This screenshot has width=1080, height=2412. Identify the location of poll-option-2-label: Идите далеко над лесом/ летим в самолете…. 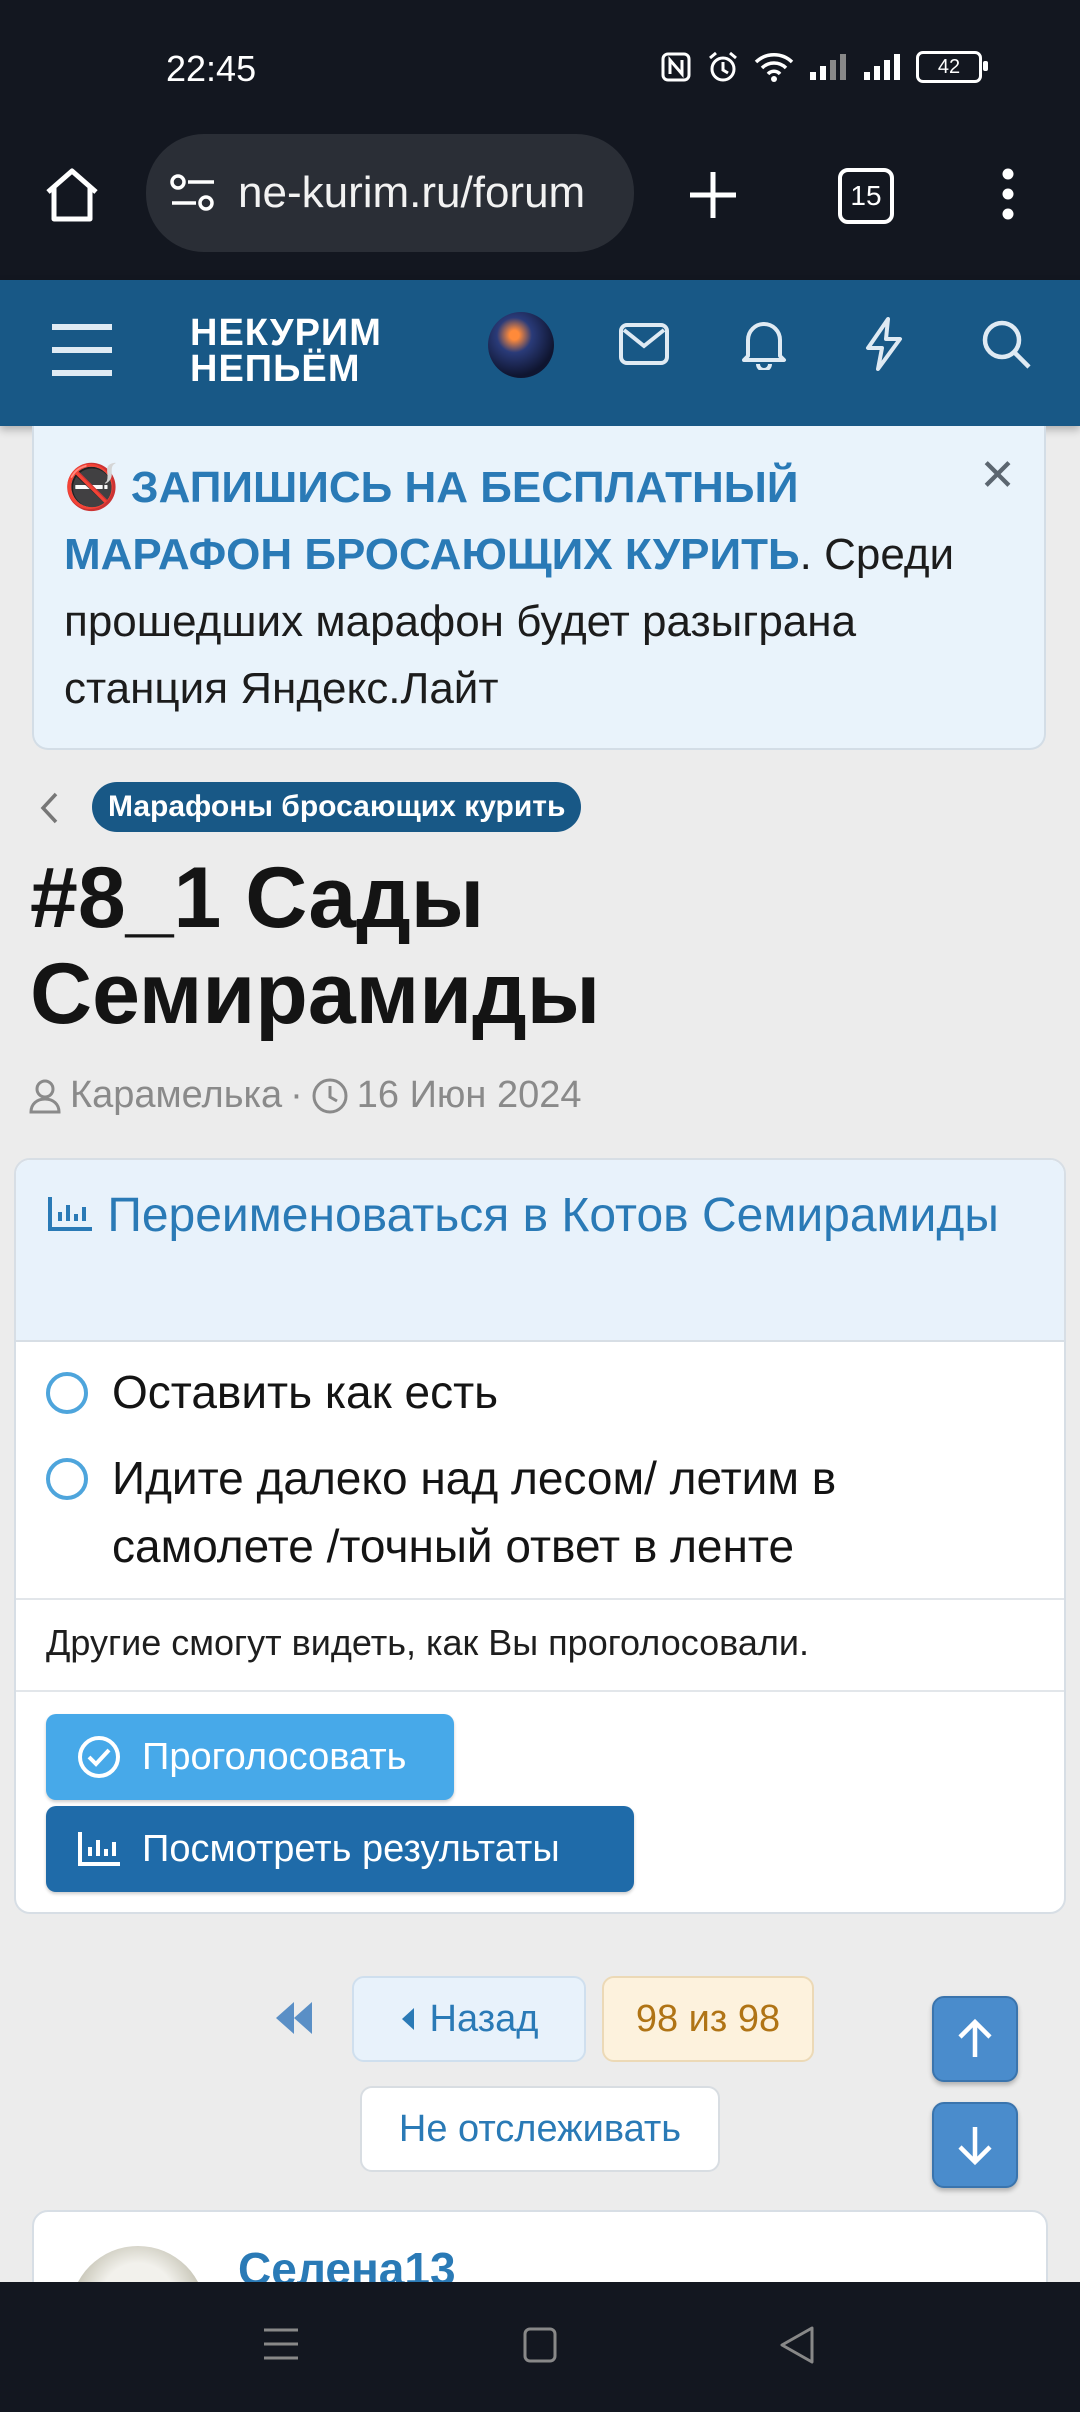
(474, 1512).